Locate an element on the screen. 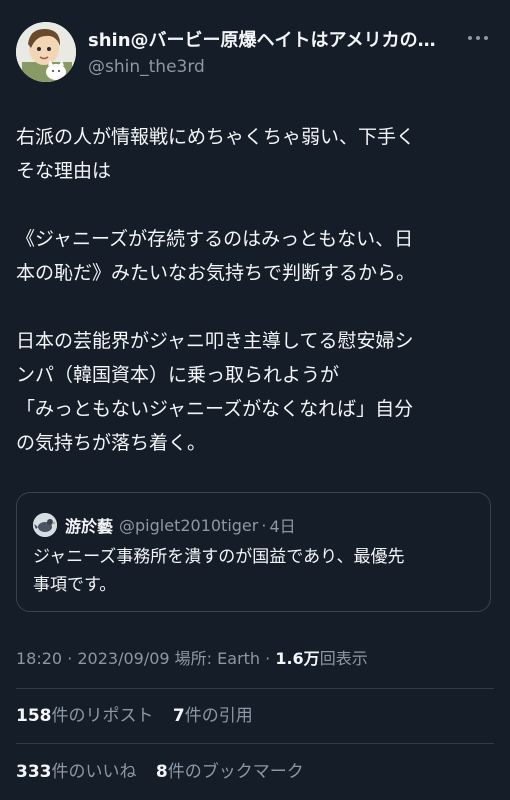  repost-quote-stats: 158件のリポスト 7件の引用 is located at coordinates (141, 716).